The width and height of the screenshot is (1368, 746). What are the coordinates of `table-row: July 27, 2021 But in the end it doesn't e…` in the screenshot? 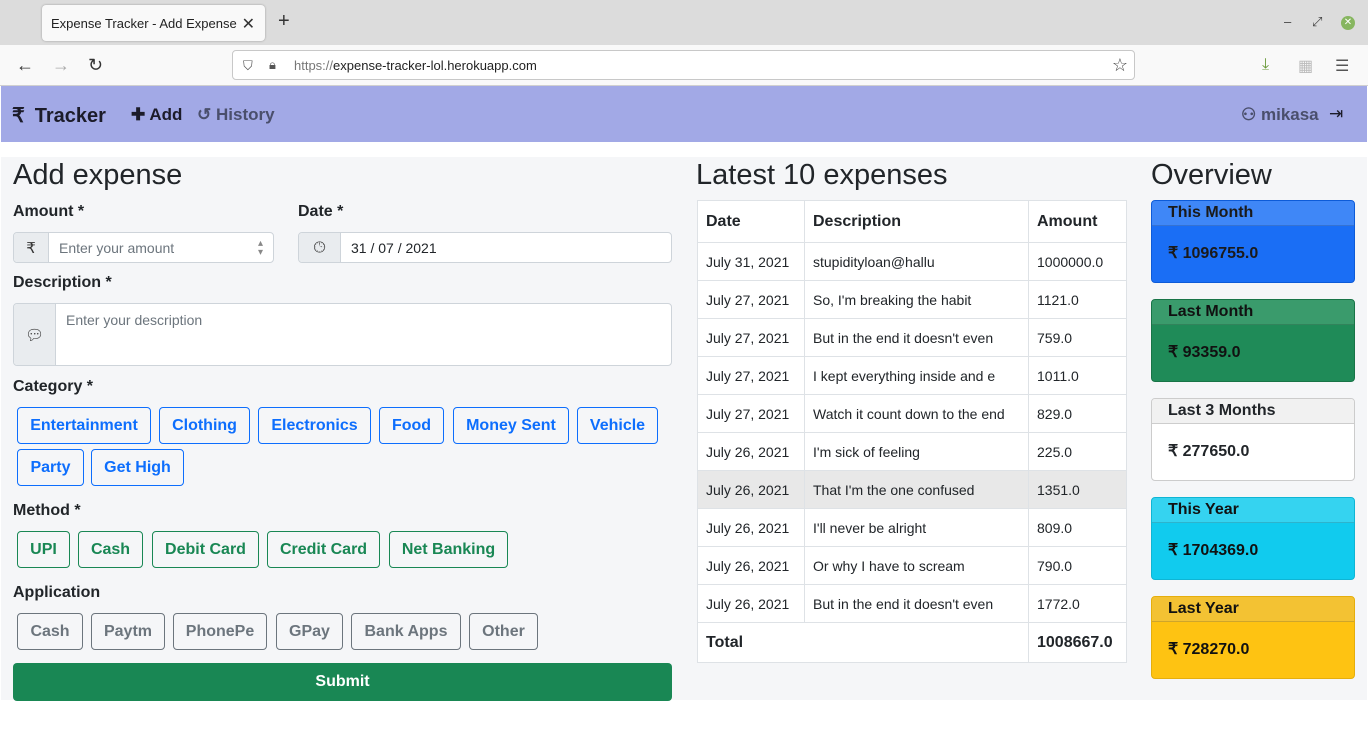 It's located at (912, 337).